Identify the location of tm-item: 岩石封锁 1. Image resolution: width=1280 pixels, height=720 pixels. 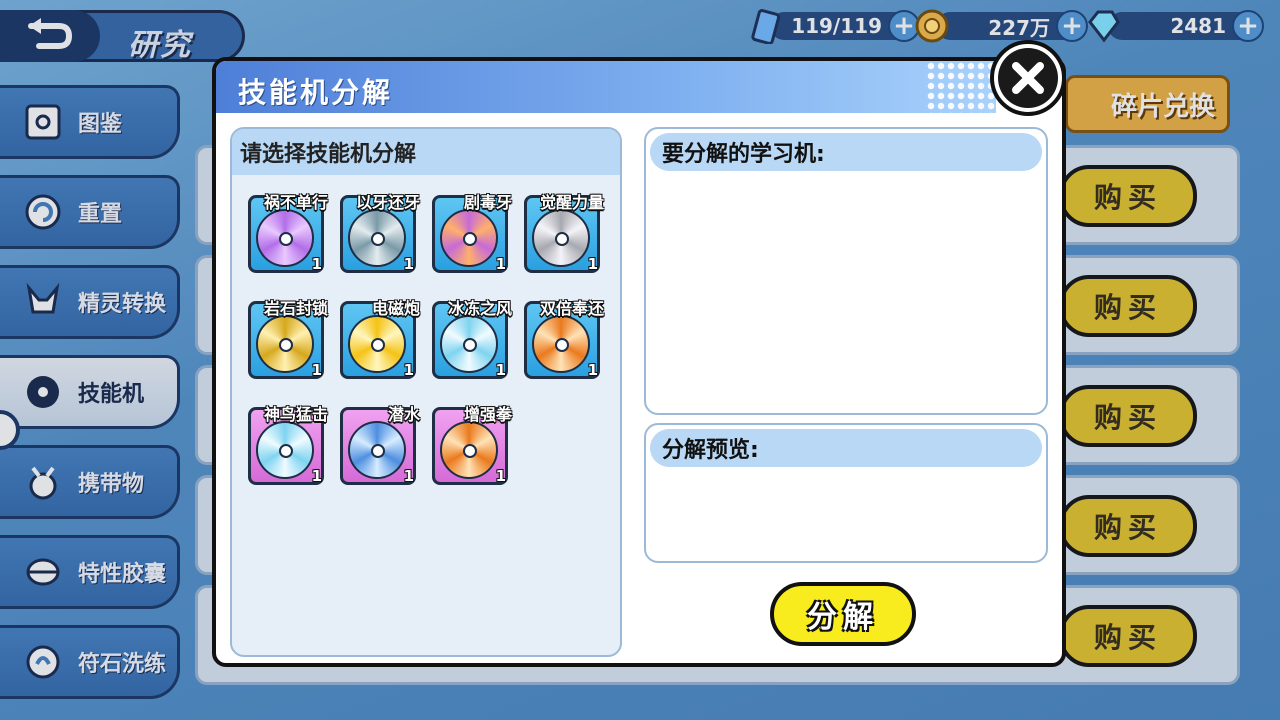
(288, 338).